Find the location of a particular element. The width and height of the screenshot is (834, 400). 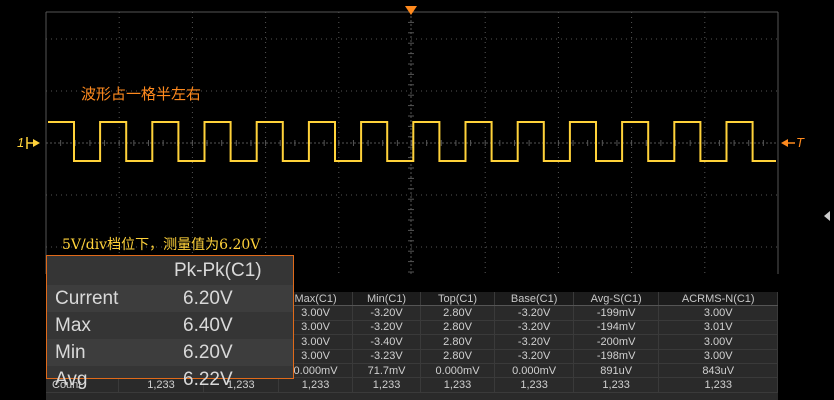

measurement-cell: 3.01V is located at coordinates (718, 328).